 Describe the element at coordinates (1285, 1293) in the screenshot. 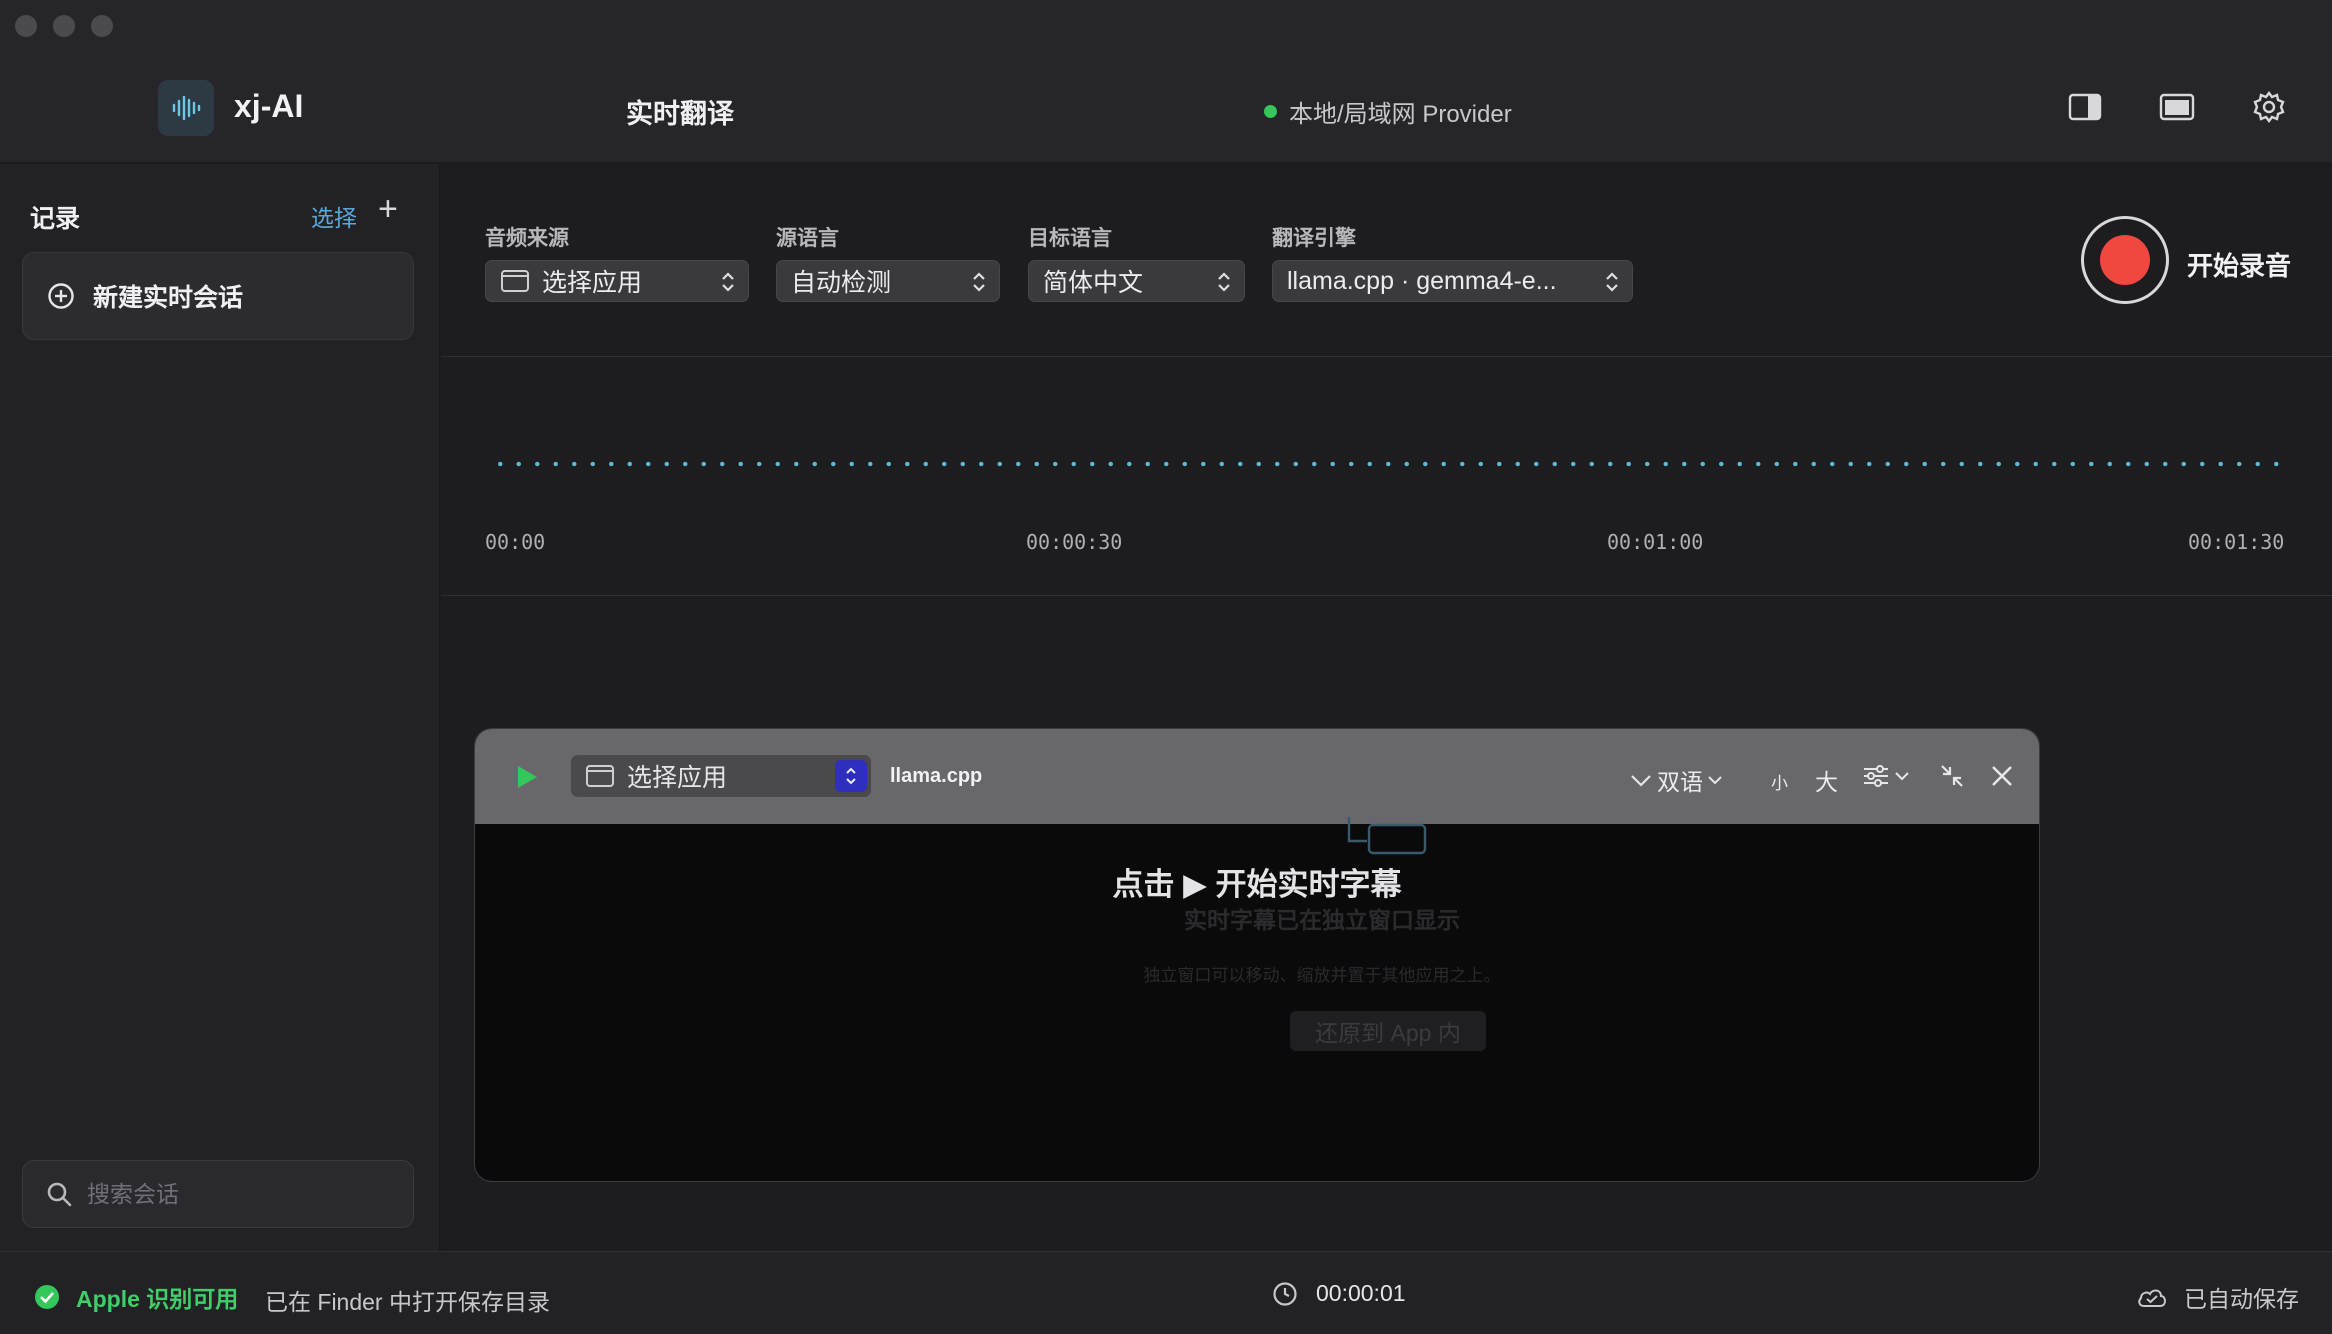

I see `clock-icon` at that location.